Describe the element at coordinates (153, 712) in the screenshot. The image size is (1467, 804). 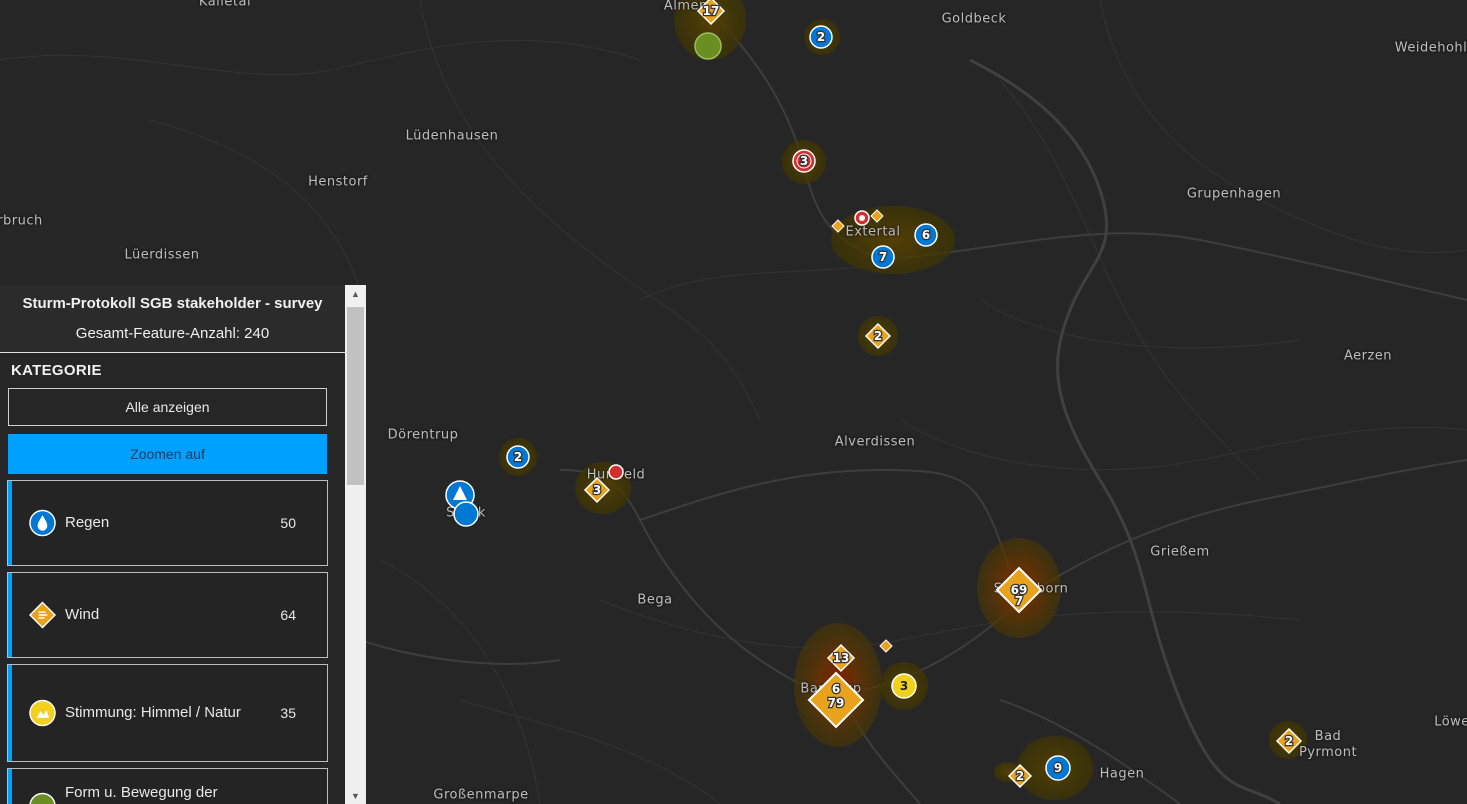
I see `category-label: Stimmung: Himmel / Natur` at that location.